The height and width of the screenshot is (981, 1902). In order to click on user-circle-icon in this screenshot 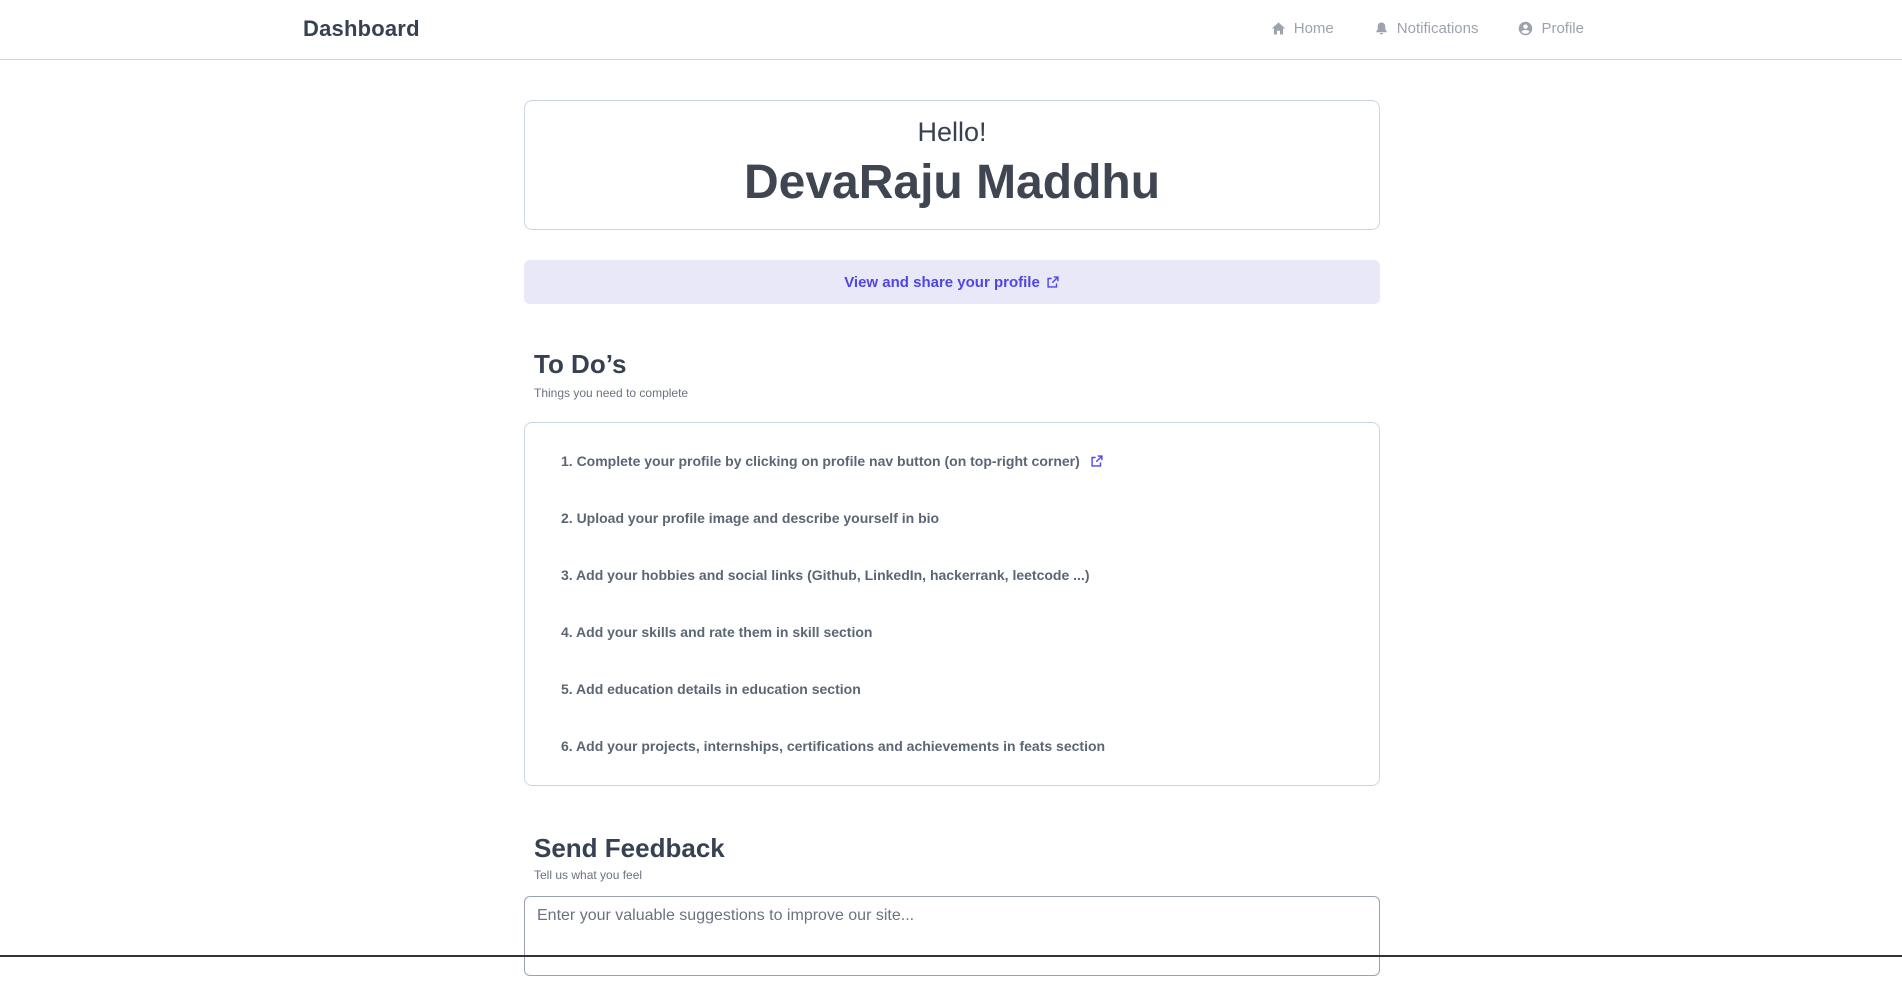, I will do `click(1526, 28)`.